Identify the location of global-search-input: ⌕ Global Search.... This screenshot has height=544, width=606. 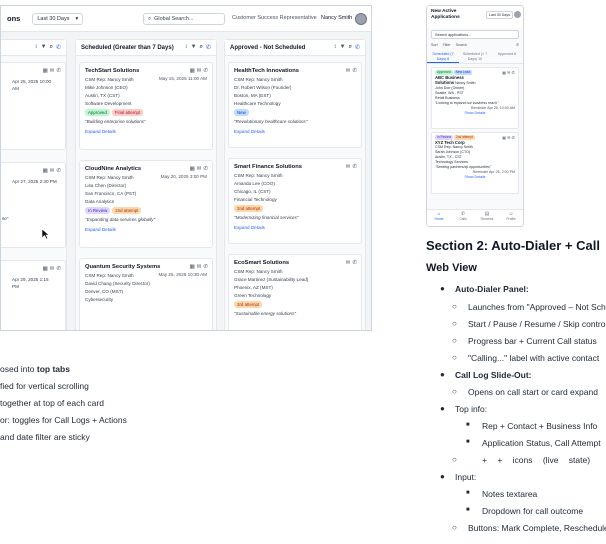
(184, 19).